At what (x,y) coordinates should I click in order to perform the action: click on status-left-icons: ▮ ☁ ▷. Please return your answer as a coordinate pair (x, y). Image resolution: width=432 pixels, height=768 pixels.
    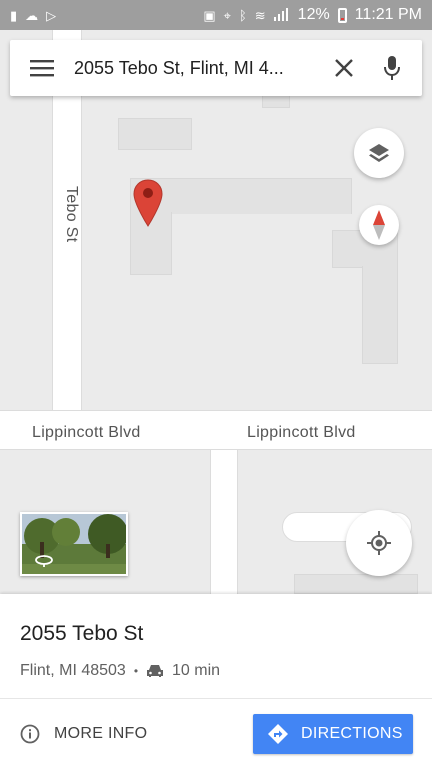
    Looking at the image, I should click on (33, 15).